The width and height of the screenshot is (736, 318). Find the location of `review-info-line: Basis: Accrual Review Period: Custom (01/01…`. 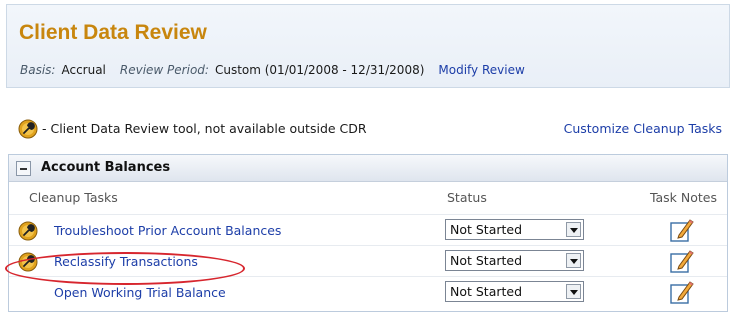

review-info-line: Basis: Accrual Review Period: Custom (01/01… is located at coordinates (272, 70).